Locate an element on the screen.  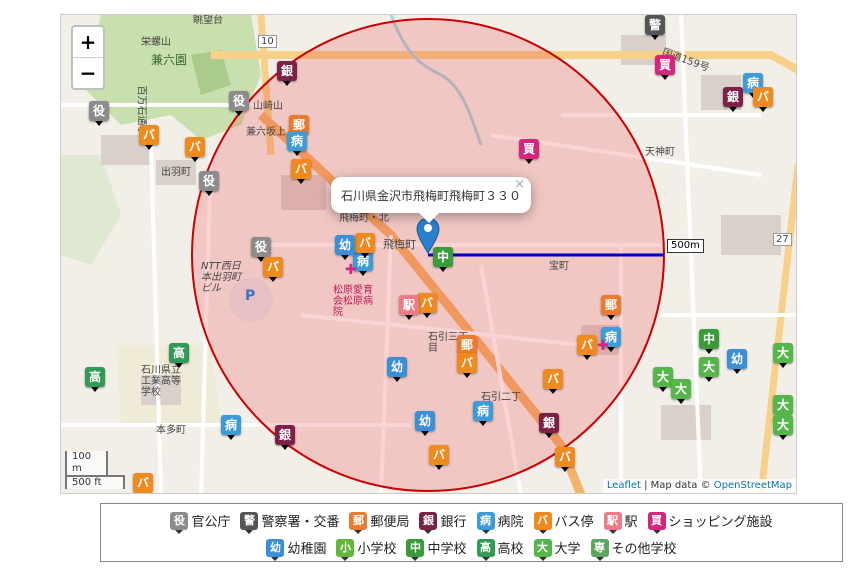
legend-label: 駅 is located at coordinates (631, 522).